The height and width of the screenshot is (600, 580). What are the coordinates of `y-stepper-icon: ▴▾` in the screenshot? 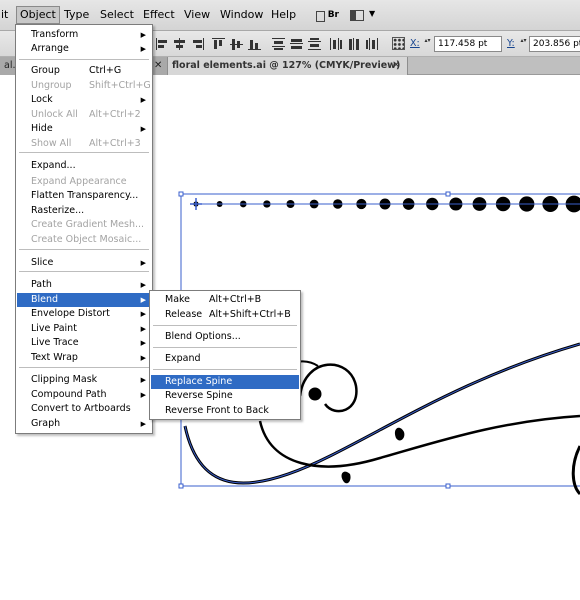 It's located at (523, 44).